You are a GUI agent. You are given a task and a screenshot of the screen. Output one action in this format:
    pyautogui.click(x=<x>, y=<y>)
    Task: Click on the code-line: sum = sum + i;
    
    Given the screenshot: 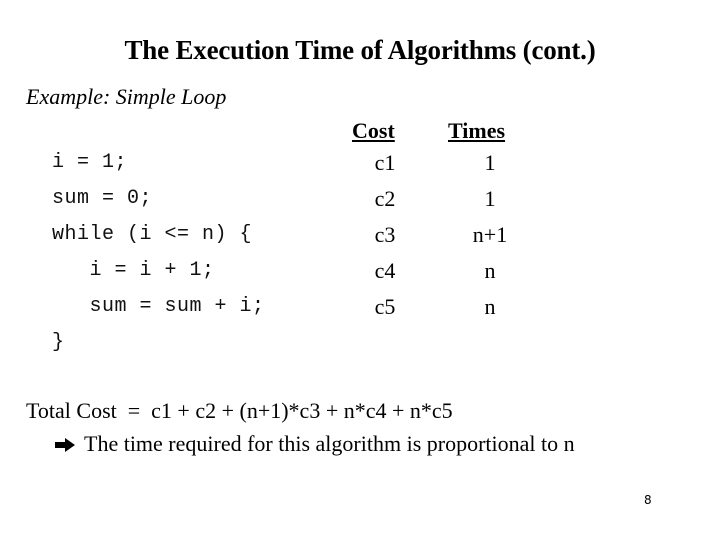 What is the action you would take?
    pyautogui.click(x=158, y=306)
    